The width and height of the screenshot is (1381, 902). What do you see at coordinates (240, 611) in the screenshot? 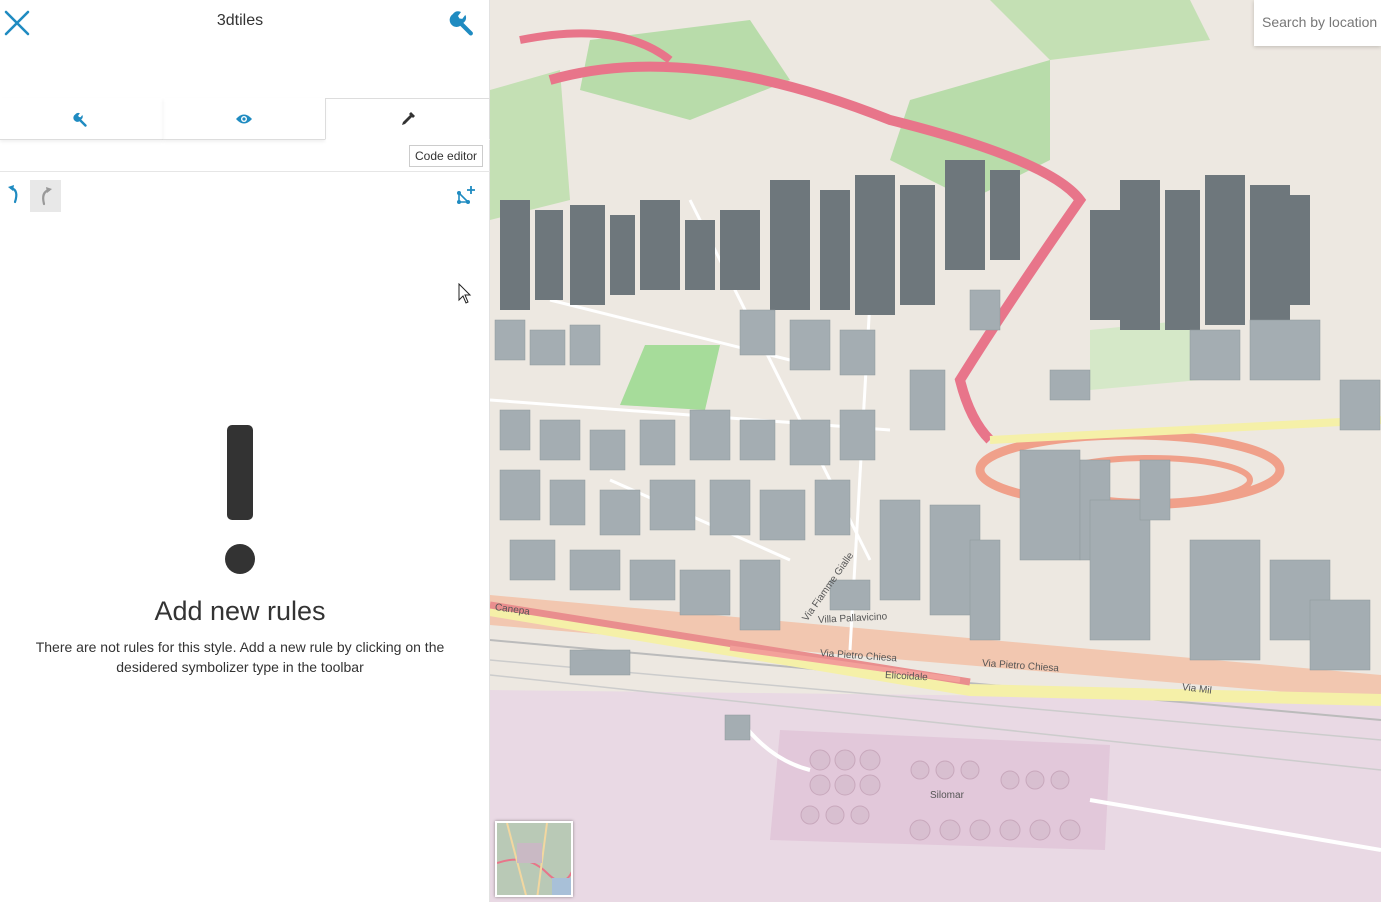
I see `empty-state-title: Add new rules` at bounding box center [240, 611].